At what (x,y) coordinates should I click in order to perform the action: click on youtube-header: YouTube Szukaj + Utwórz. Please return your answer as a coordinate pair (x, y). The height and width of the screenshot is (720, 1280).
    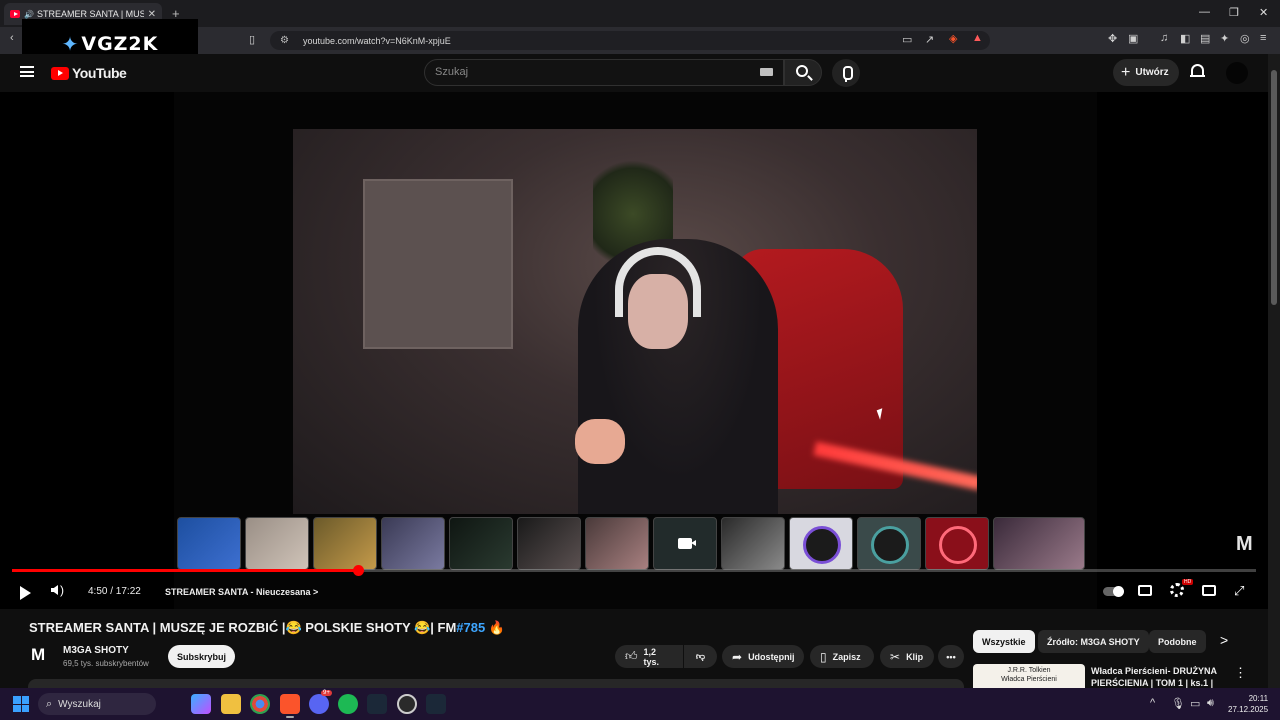
    Looking at the image, I should click on (634, 73).